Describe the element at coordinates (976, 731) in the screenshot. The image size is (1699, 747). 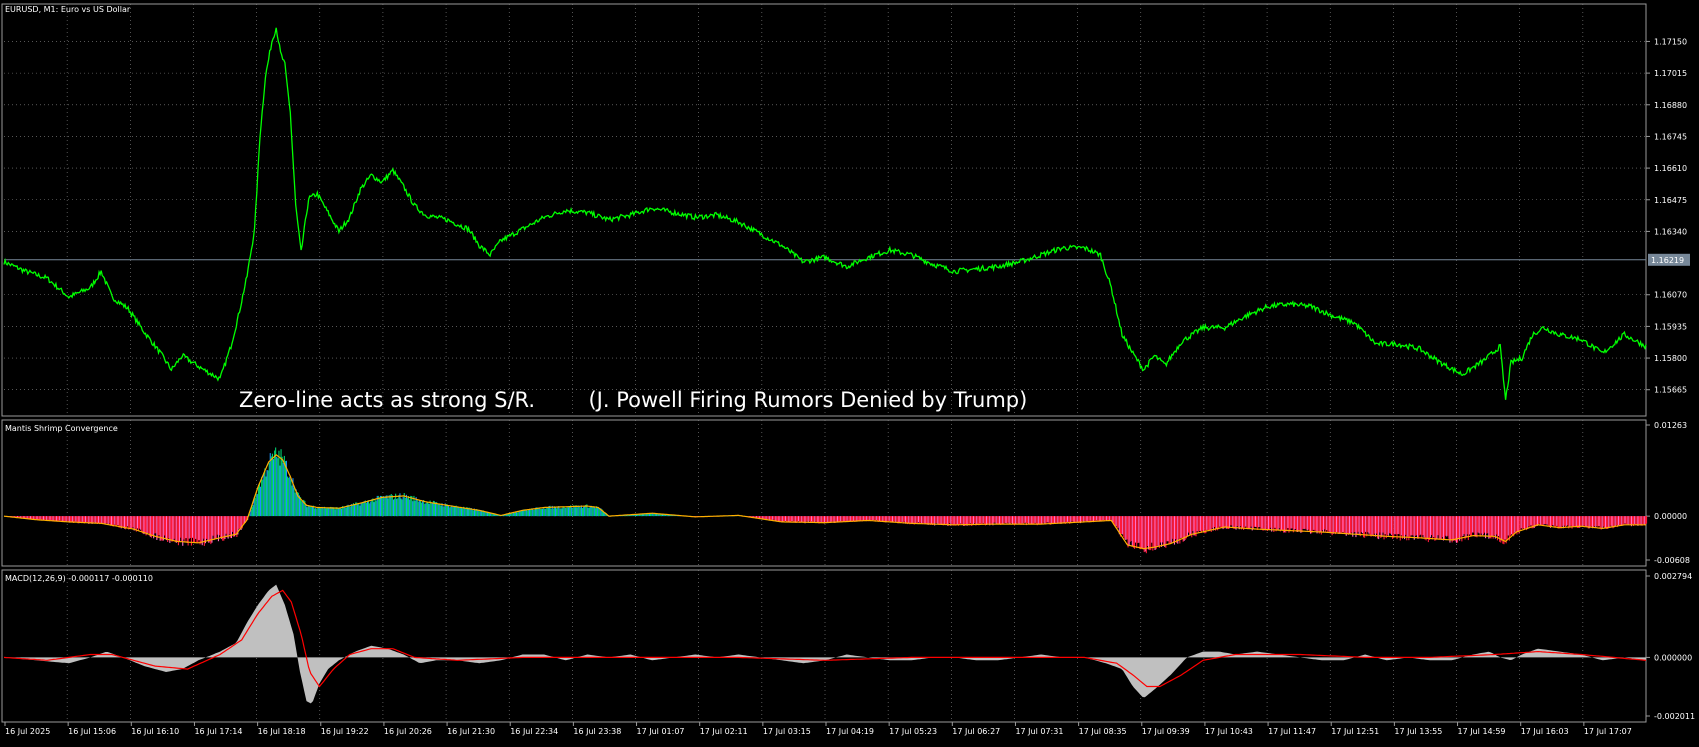
I see `time-label: 17 Jul 06:27` at that location.